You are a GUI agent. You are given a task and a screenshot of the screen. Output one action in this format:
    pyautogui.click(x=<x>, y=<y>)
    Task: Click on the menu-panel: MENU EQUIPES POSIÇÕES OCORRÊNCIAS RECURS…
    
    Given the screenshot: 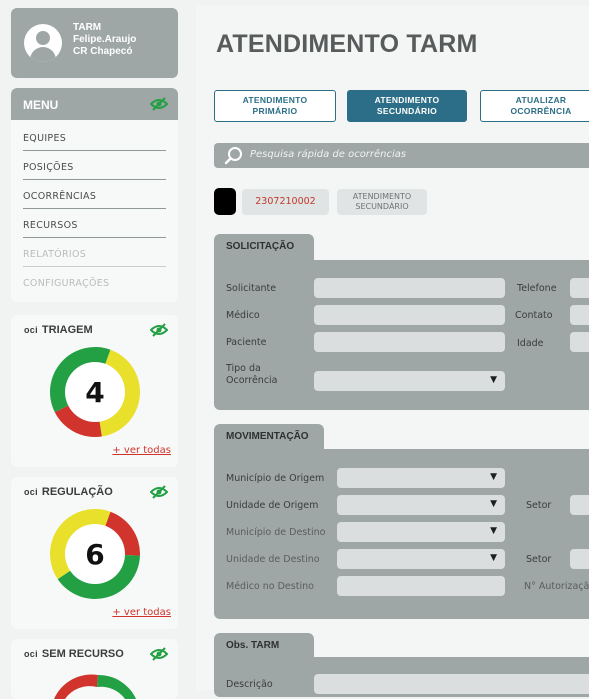 What is the action you would take?
    pyautogui.click(x=94, y=195)
    